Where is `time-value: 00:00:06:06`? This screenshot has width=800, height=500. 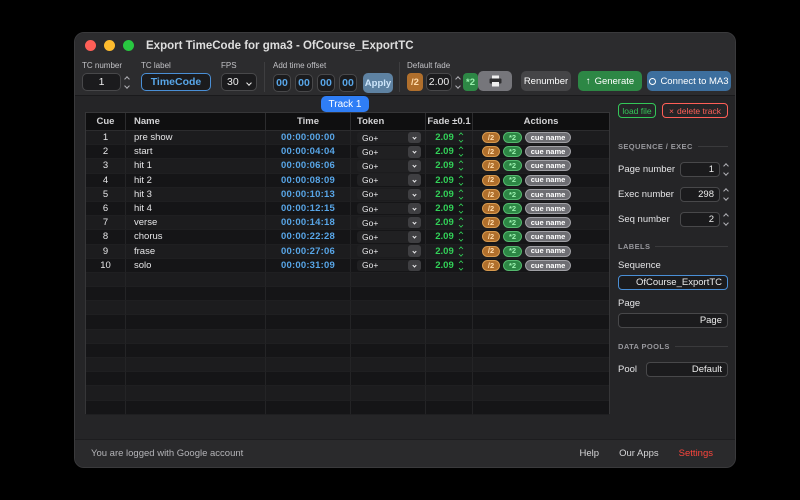
time-value: 00:00:06:06 is located at coordinates (308, 165).